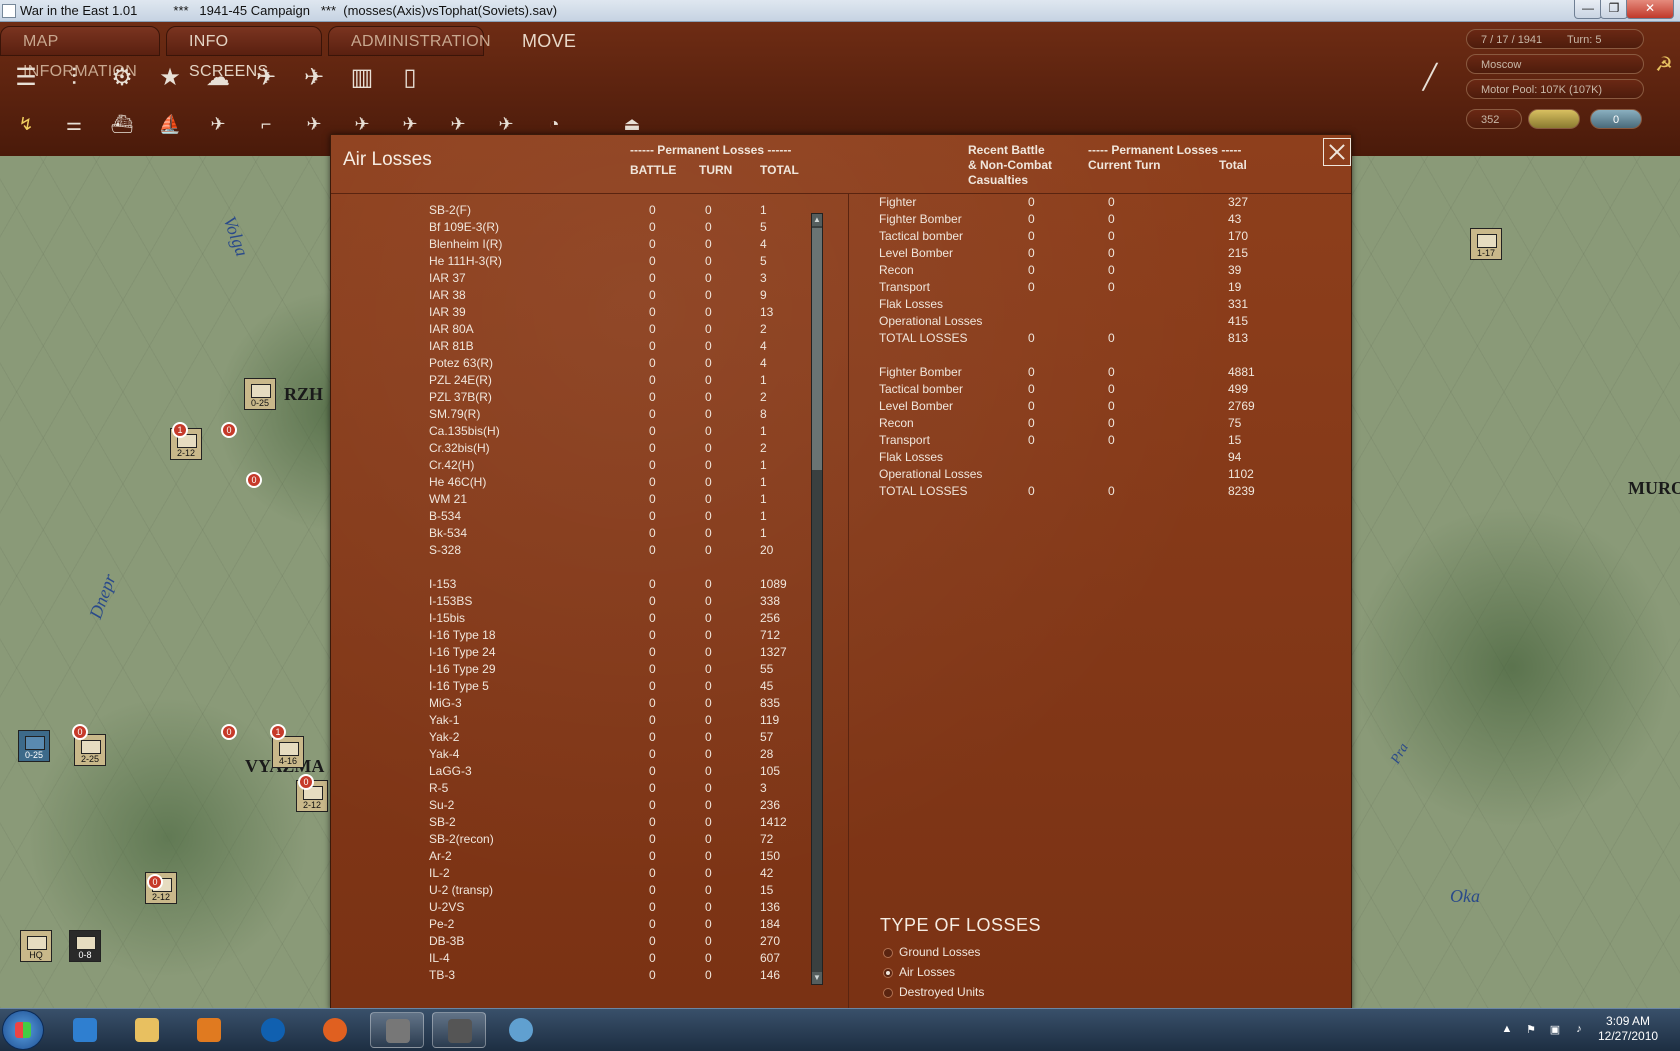 This screenshot has height=1051, width=1680. What do you see at coordinates (1555, 1030) in the screenshot?
I see `tray-display-icon: ▣` at bounding box center [1555, 1030].